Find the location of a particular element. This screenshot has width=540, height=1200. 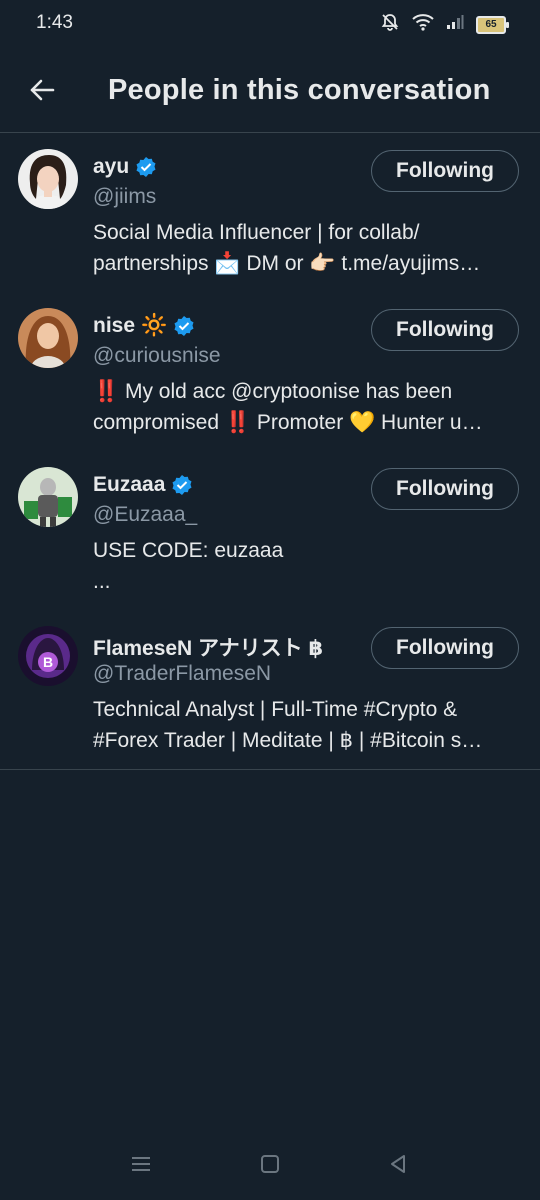

user-handle: @curiousnise is located at coordinates (157, 355).